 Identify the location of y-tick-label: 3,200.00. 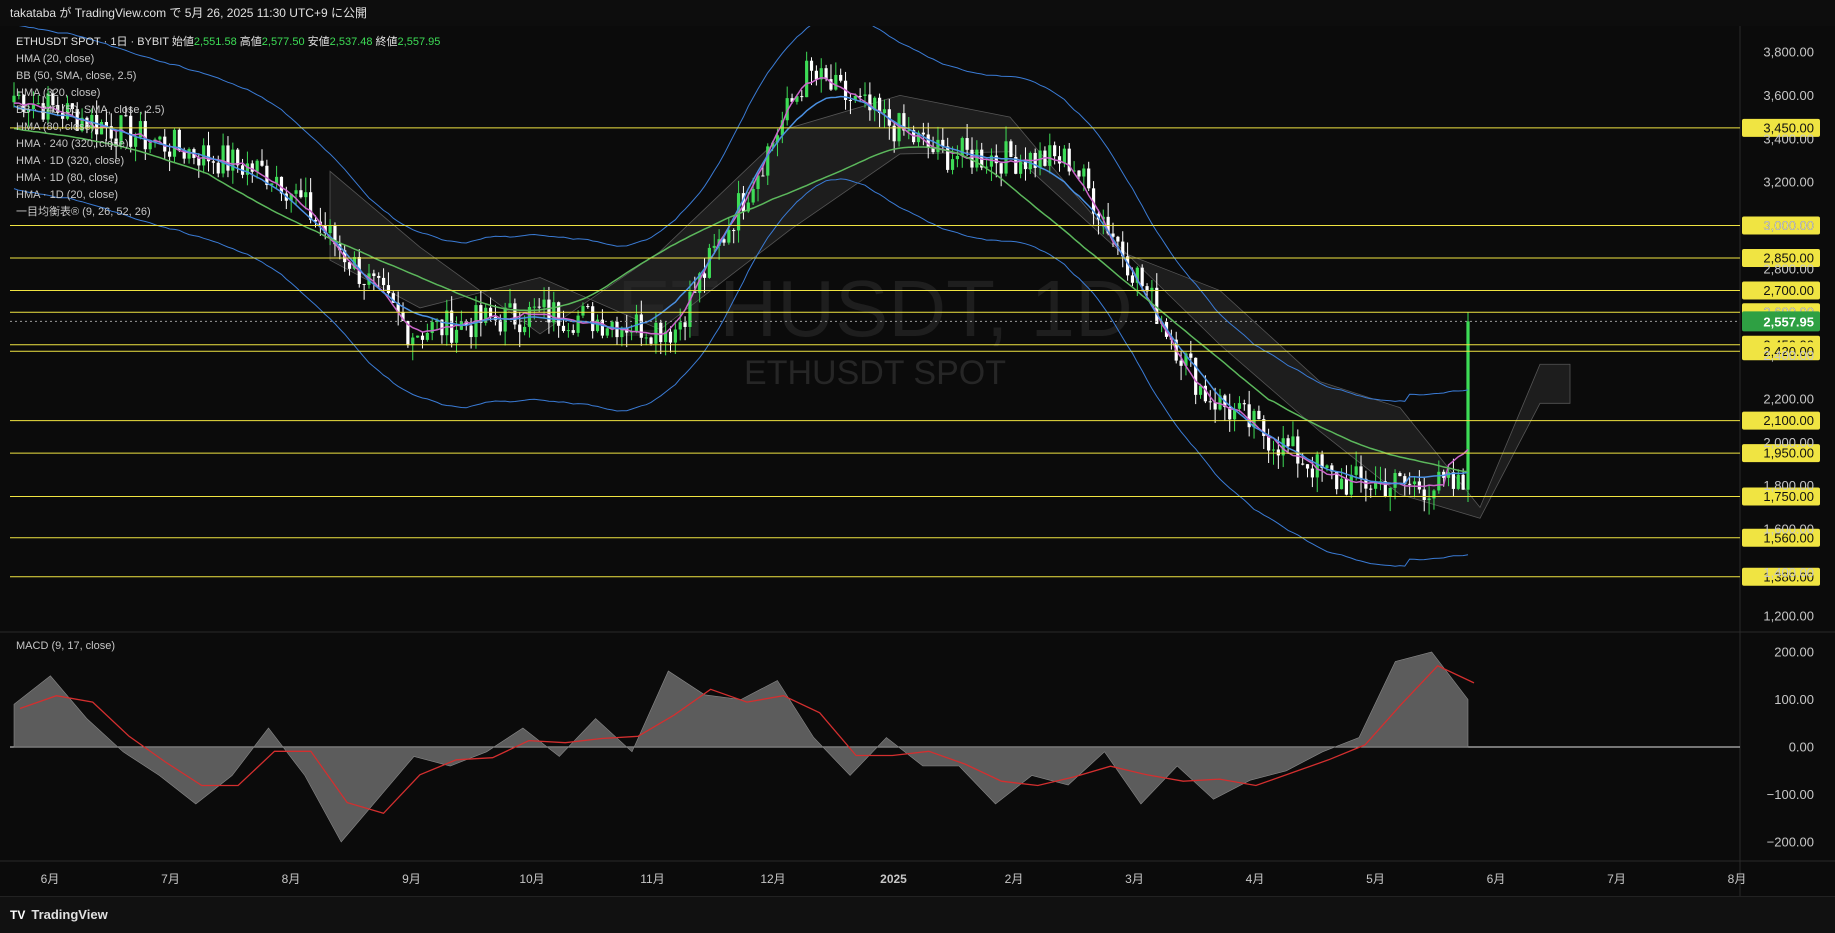
(1788, 182).